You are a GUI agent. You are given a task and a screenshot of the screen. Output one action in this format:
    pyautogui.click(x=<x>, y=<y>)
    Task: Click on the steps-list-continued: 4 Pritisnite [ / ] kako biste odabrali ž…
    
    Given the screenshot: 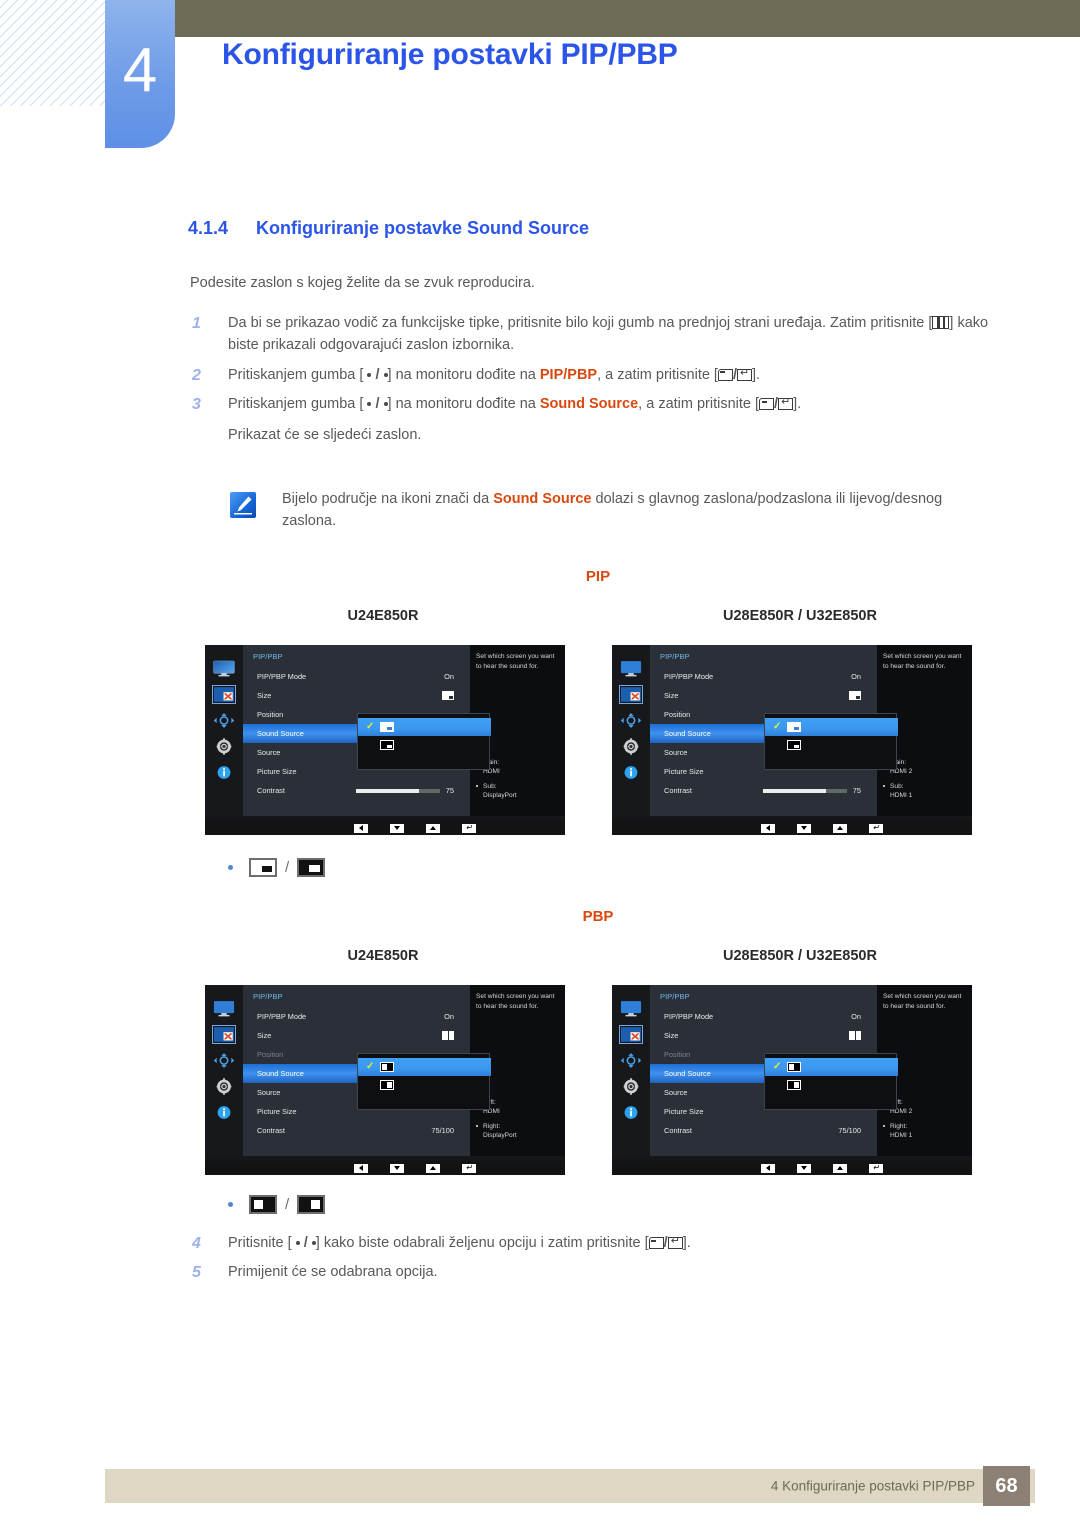 What is the action you would take?
    pyautogui.click(x=596, y=1261)
    